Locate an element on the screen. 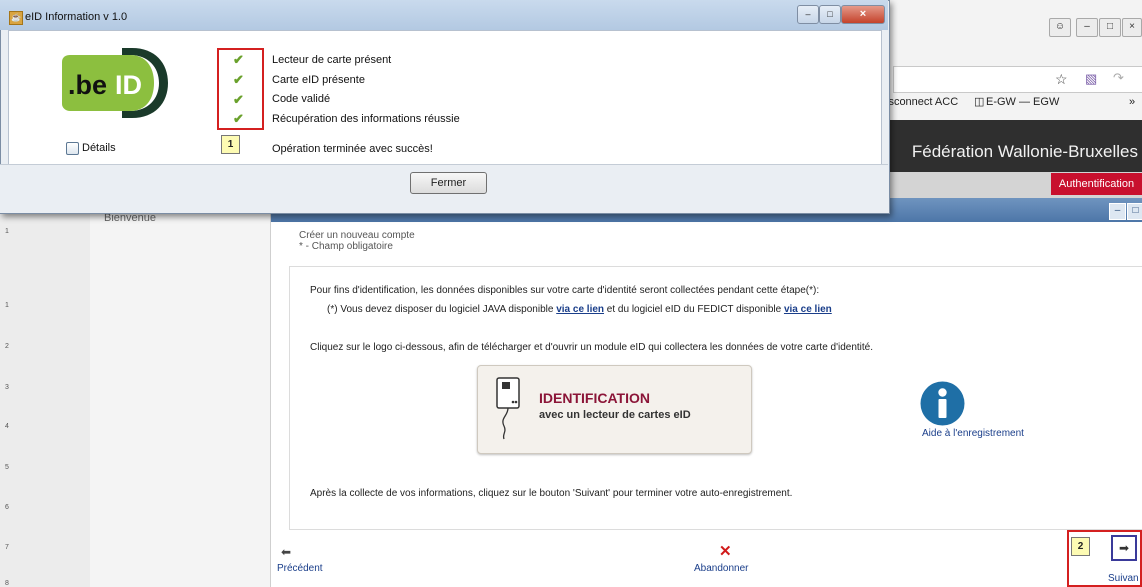  cancel-button: Abandonner is located at coordinates (721, 568).